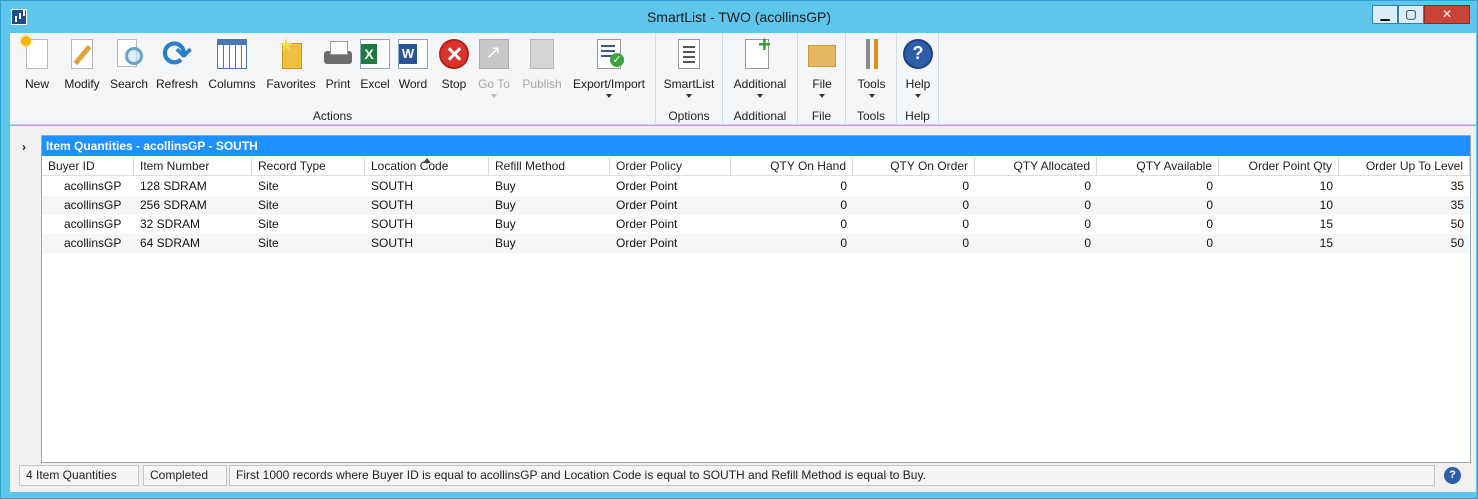 The width and height of the screenshot is (1478, 499). Describe the element at coordinates (1452, 475) in the screenshot. I see `help-icon: ?` at that location.